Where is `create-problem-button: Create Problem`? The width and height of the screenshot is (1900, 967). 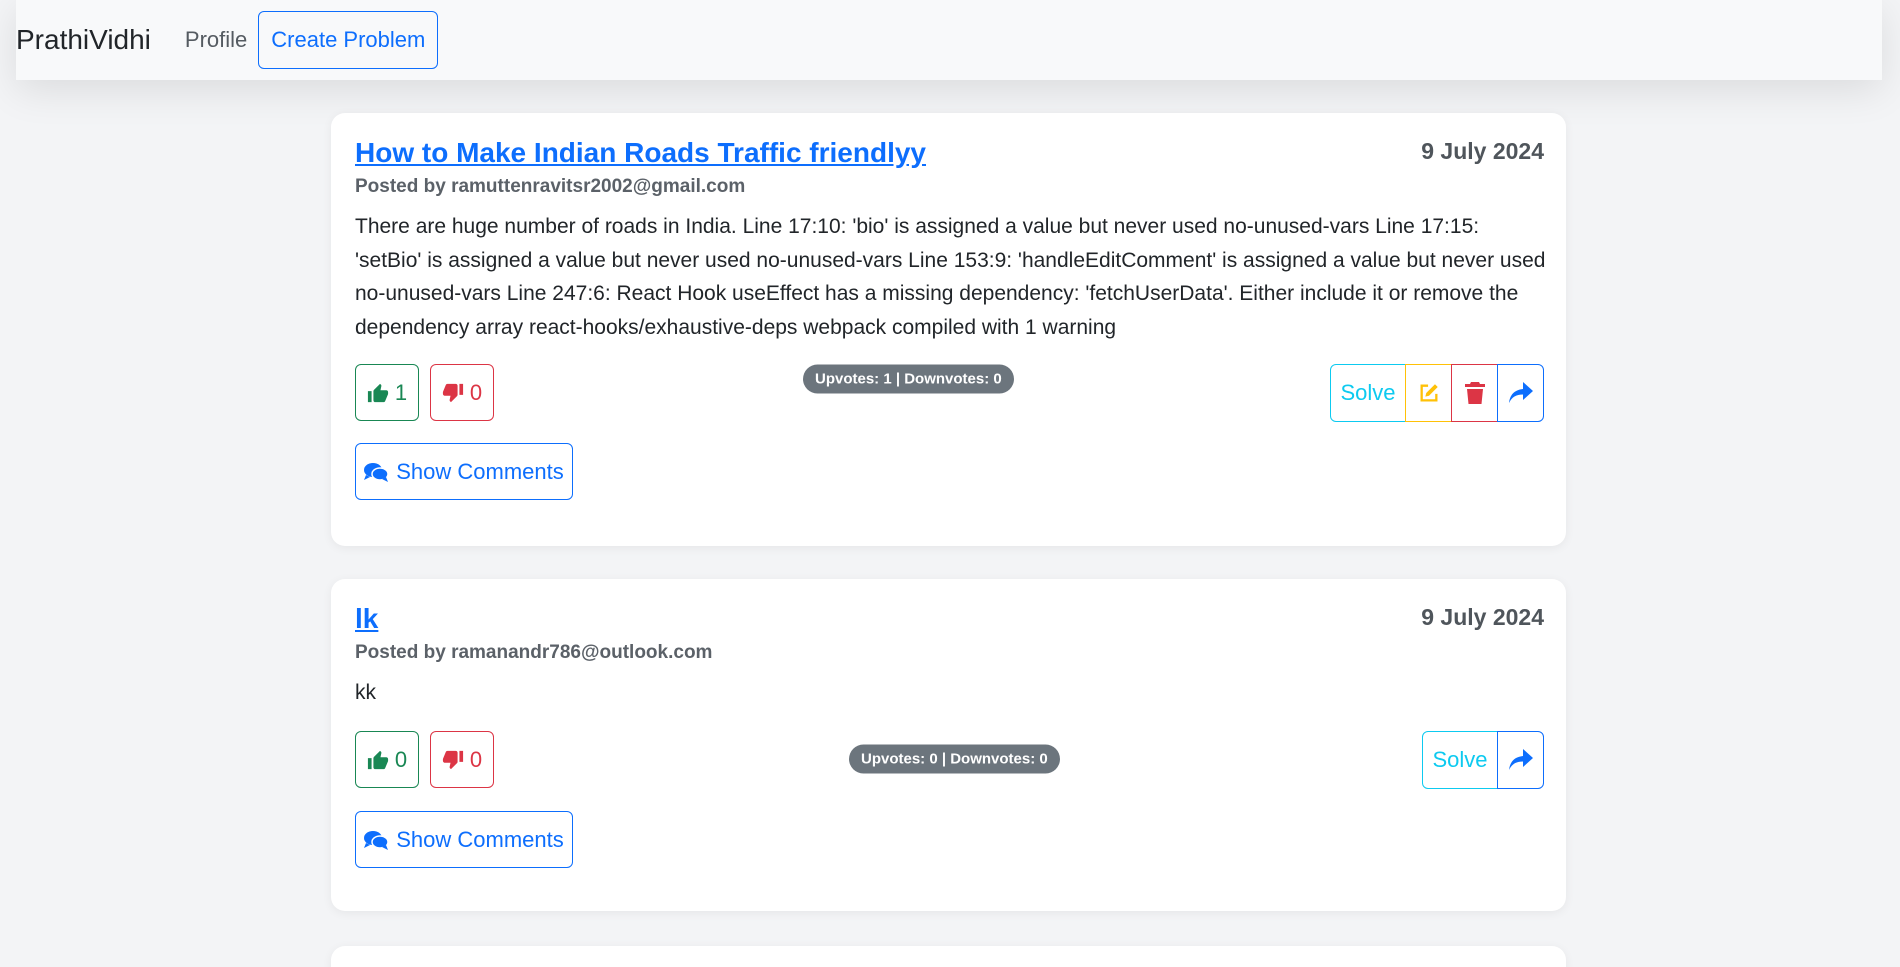
create-problem-button: Create Problem is located at coordinates (348, 40).